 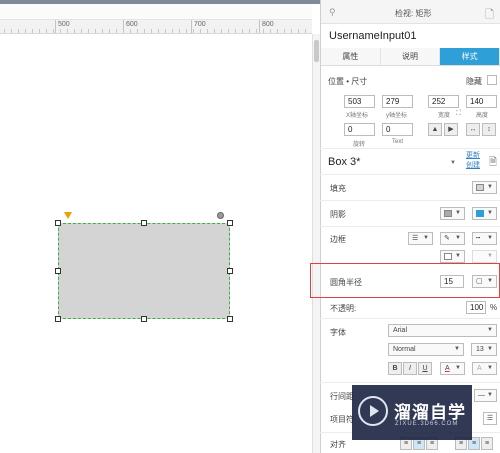 I want to click on flip-horizontal-button: ▶, so click(x=451, y=129).